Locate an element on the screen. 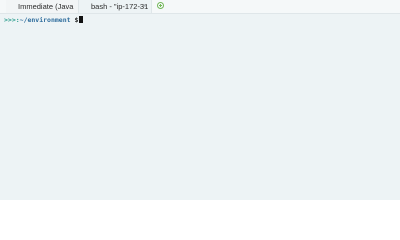 The height and width of the screenshot is (240, 400). text-cursor is located at coordinates (81, 19).